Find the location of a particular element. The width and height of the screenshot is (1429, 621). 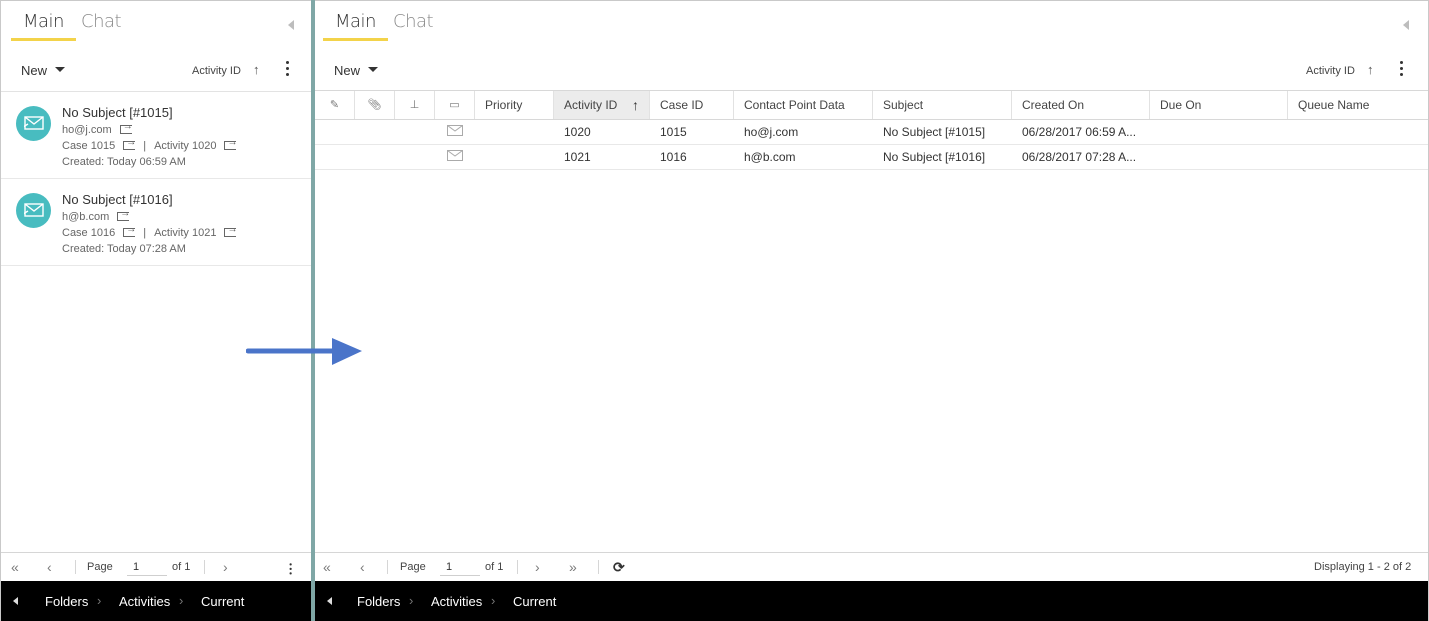

col-activity-id: Activity ID ↑ is located at coordinates (602, 105).